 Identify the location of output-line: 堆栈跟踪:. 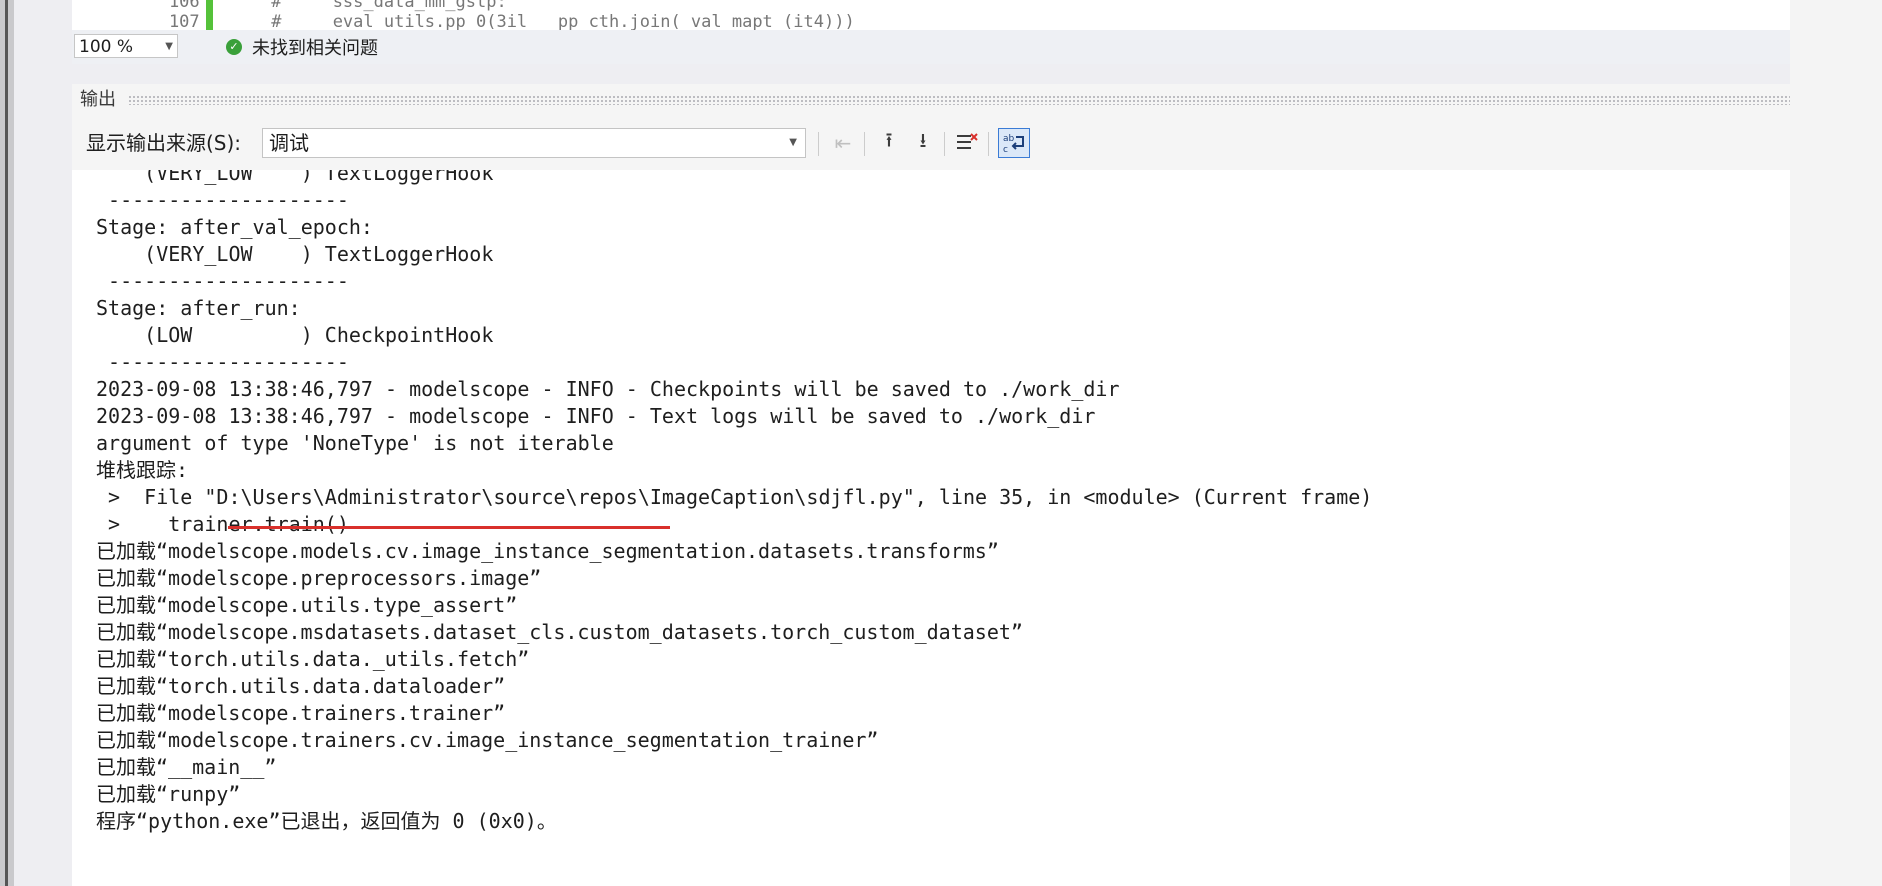
(142, 470).